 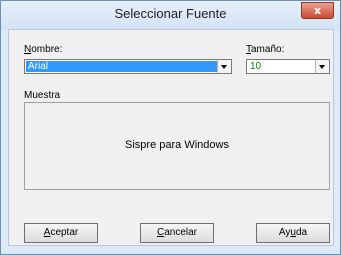 I want to click on window-title: Seleccionar Fuente, so click(x=170, y=13).